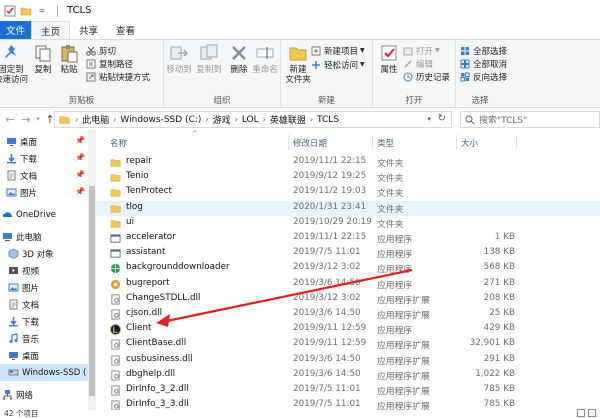 This screenshot has width=600, height=418. What do you see at coordinates (442, 118) in the screenshot?
I see `refresh-icon: ↻` at bounding box center [442, 118].